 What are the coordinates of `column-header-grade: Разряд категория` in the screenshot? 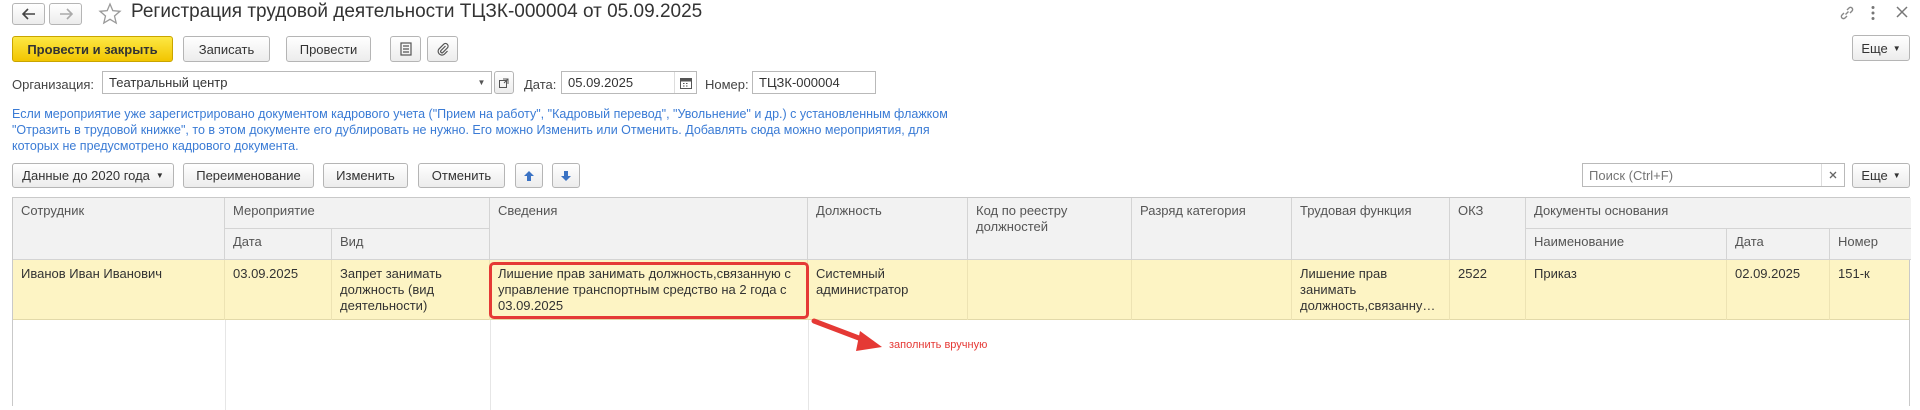 It's located at (1212, 229).